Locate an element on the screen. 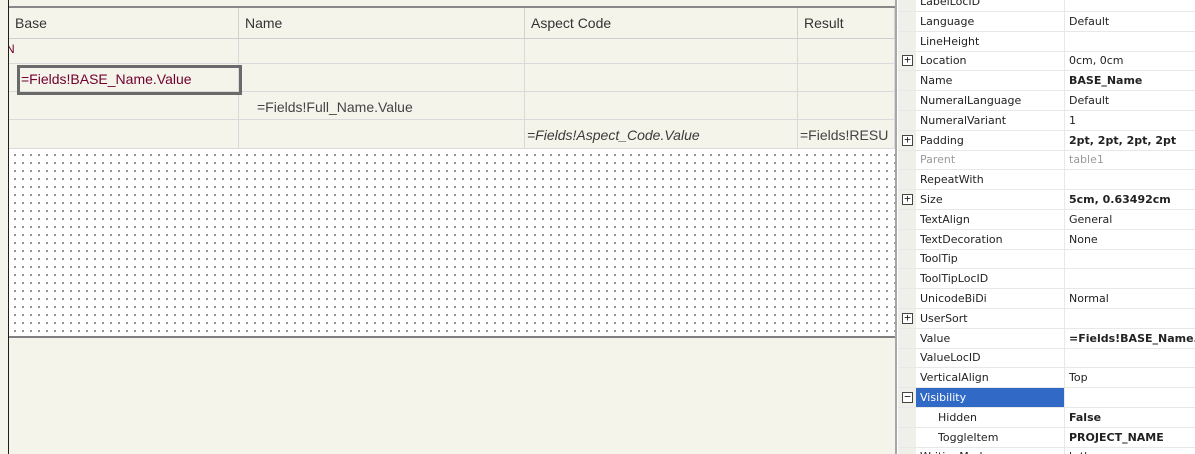 This screenshot has height=454, width=1195. table-header-row: Base Name Aspect Code Result is located at coordinates (452, 23).